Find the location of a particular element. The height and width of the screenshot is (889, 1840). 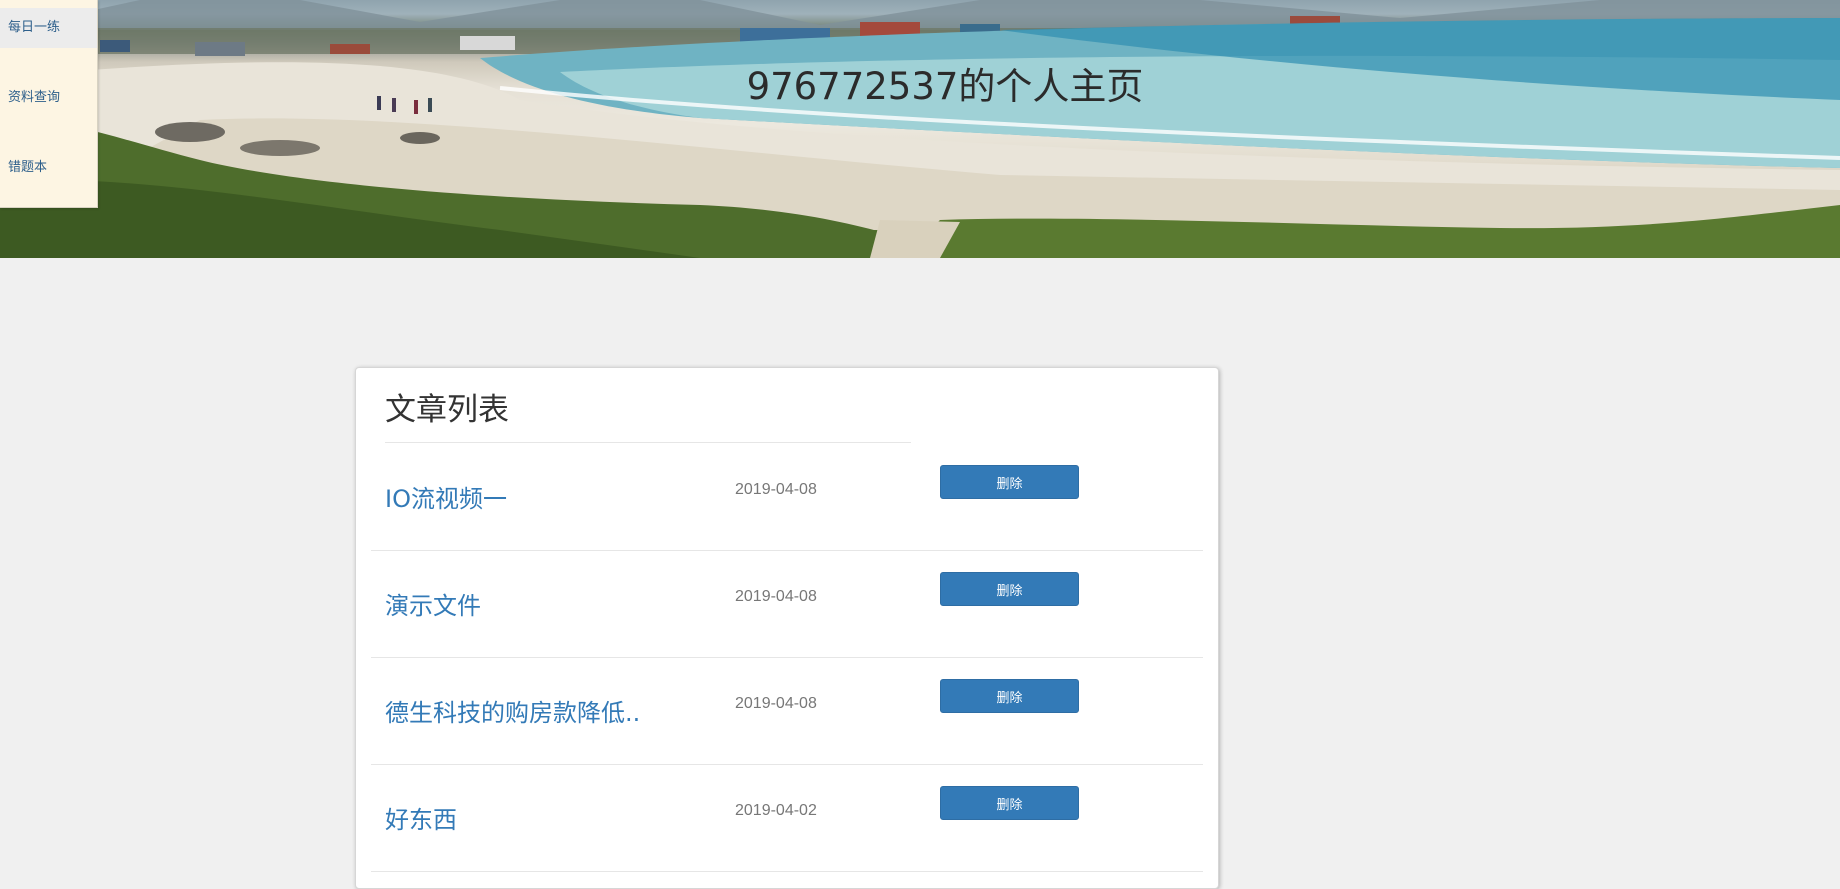

article-title-link: IO流视频一 is located at coordinates (446, 496).